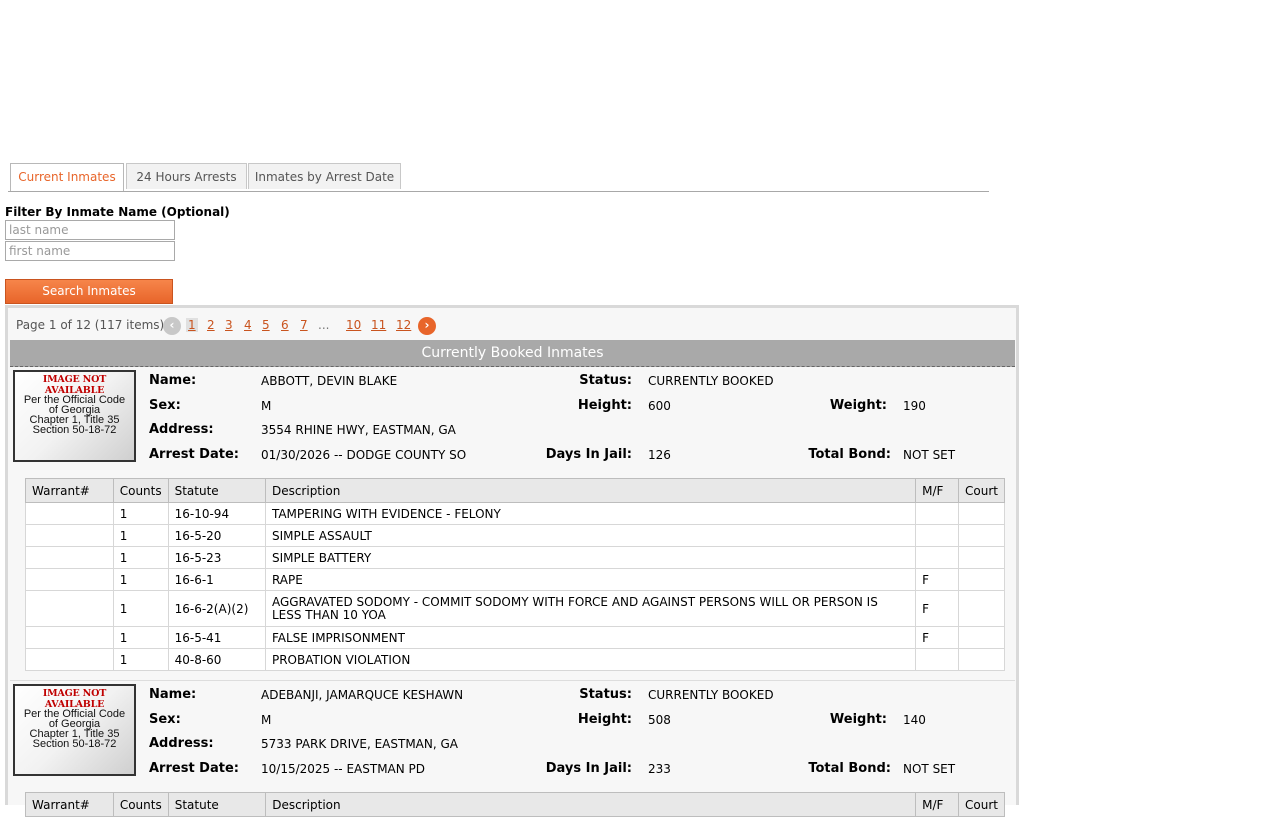 This screenshot has height=817, width=1280. What do you see at coordinates (229, 325) in the screenshot?
I see `page-link-3: 3` at bounding box center [229, 325].